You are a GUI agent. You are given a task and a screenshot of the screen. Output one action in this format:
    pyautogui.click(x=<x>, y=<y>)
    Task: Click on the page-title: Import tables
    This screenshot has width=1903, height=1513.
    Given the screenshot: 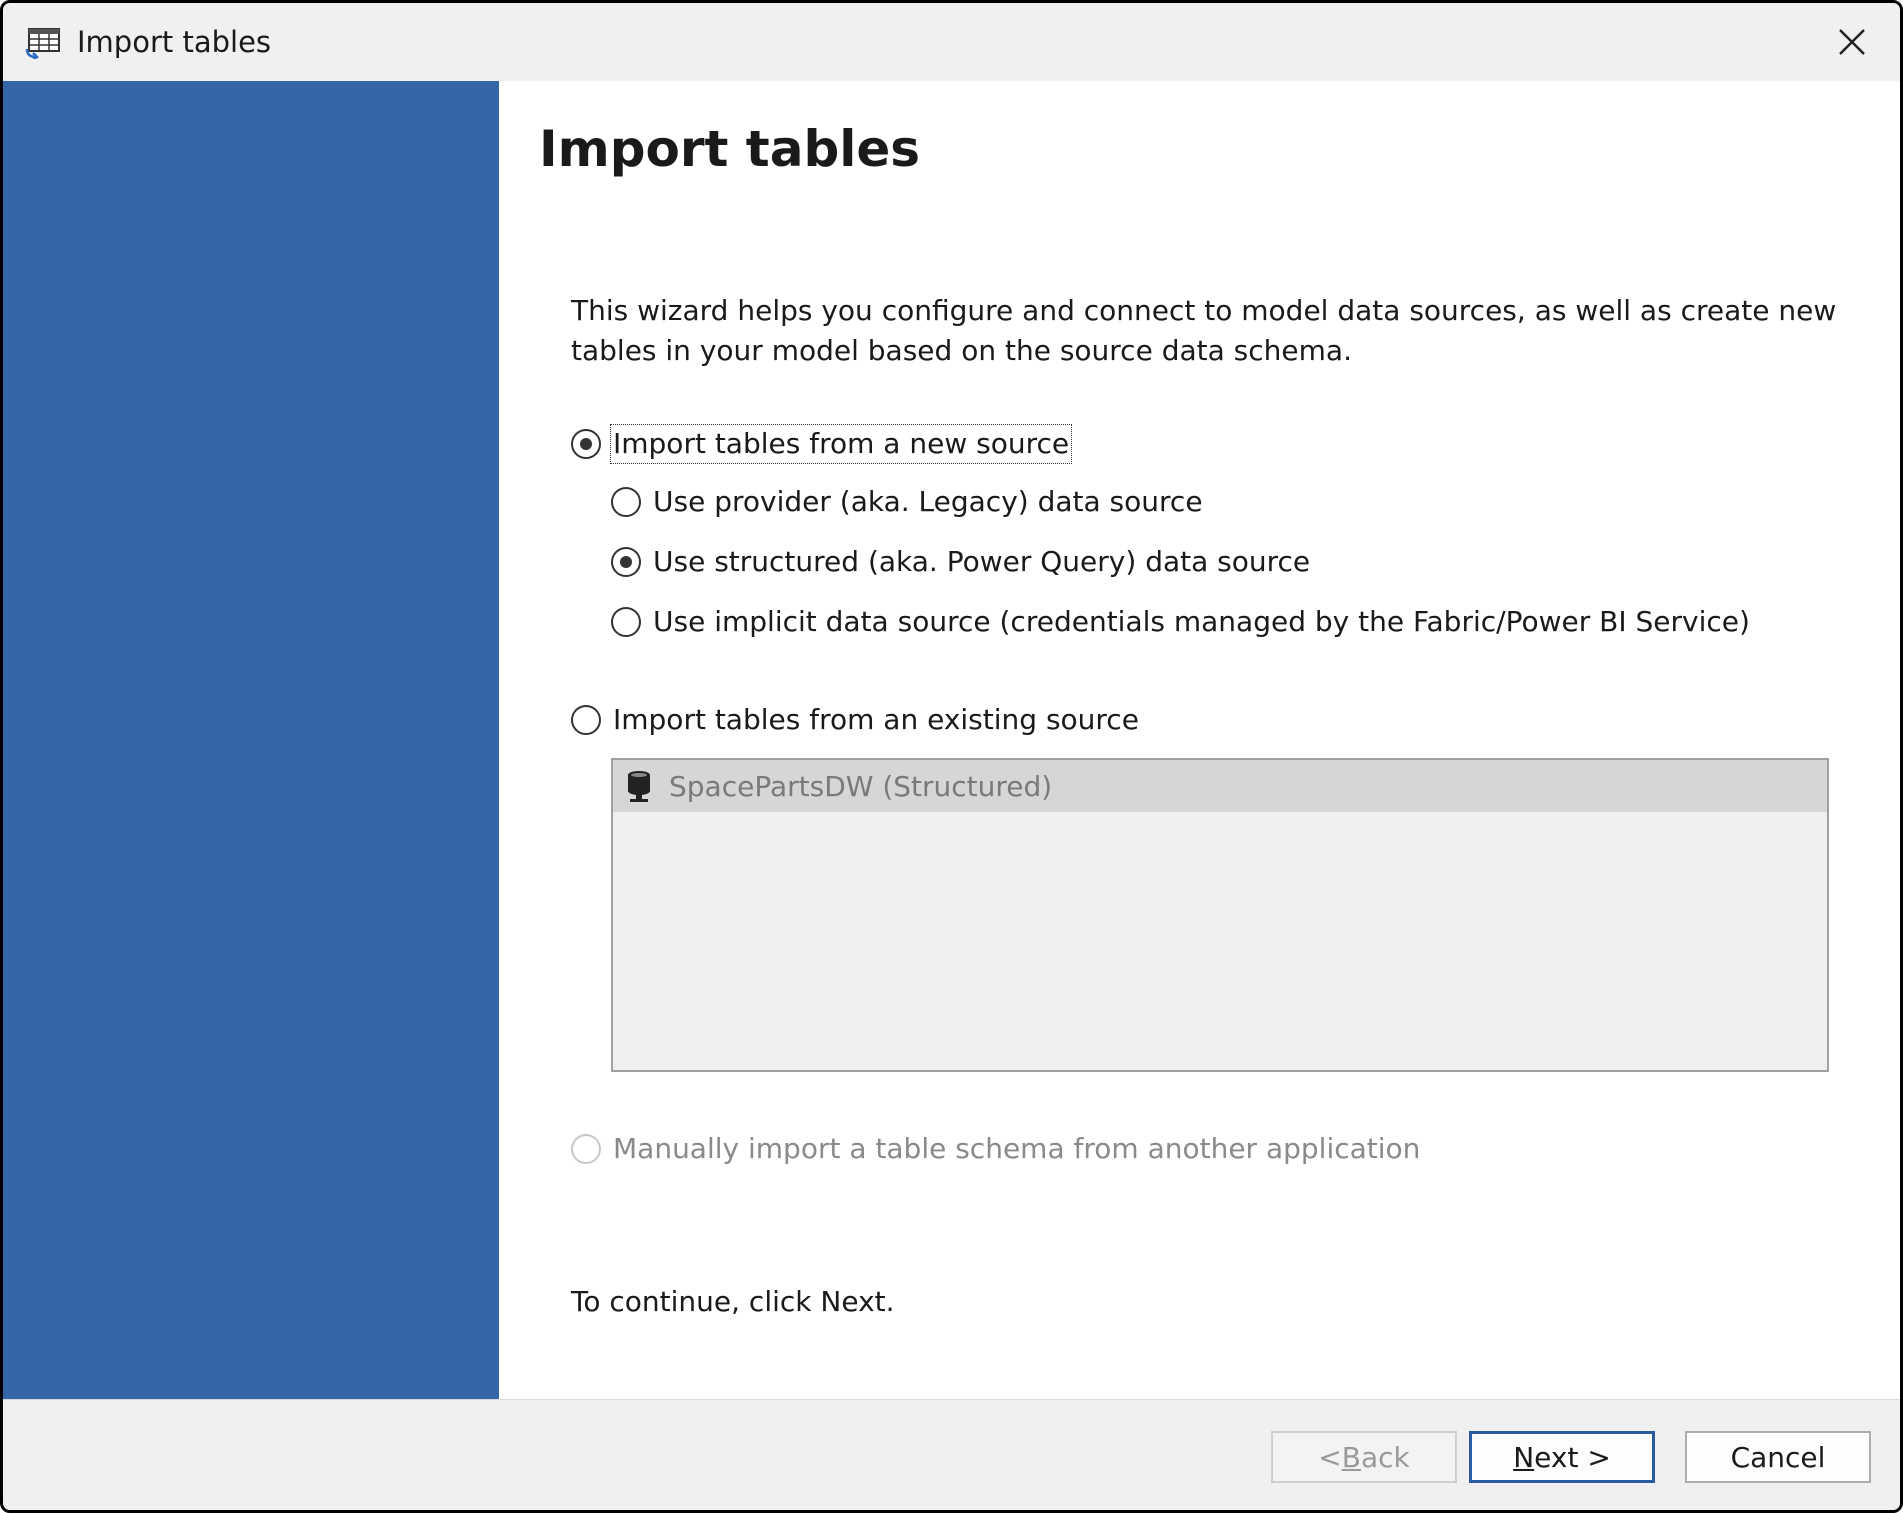 What is the action you would take?
    pyautogui.click(x=730, y=149)
    